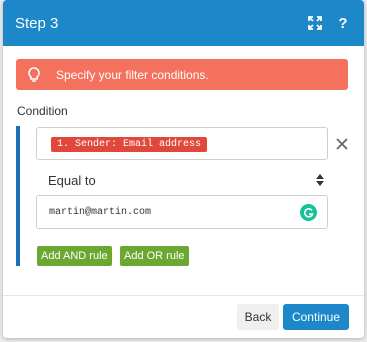  Describe the element at coordinates (315, 23) in the screenshot. I see `expand-icon` at that location.